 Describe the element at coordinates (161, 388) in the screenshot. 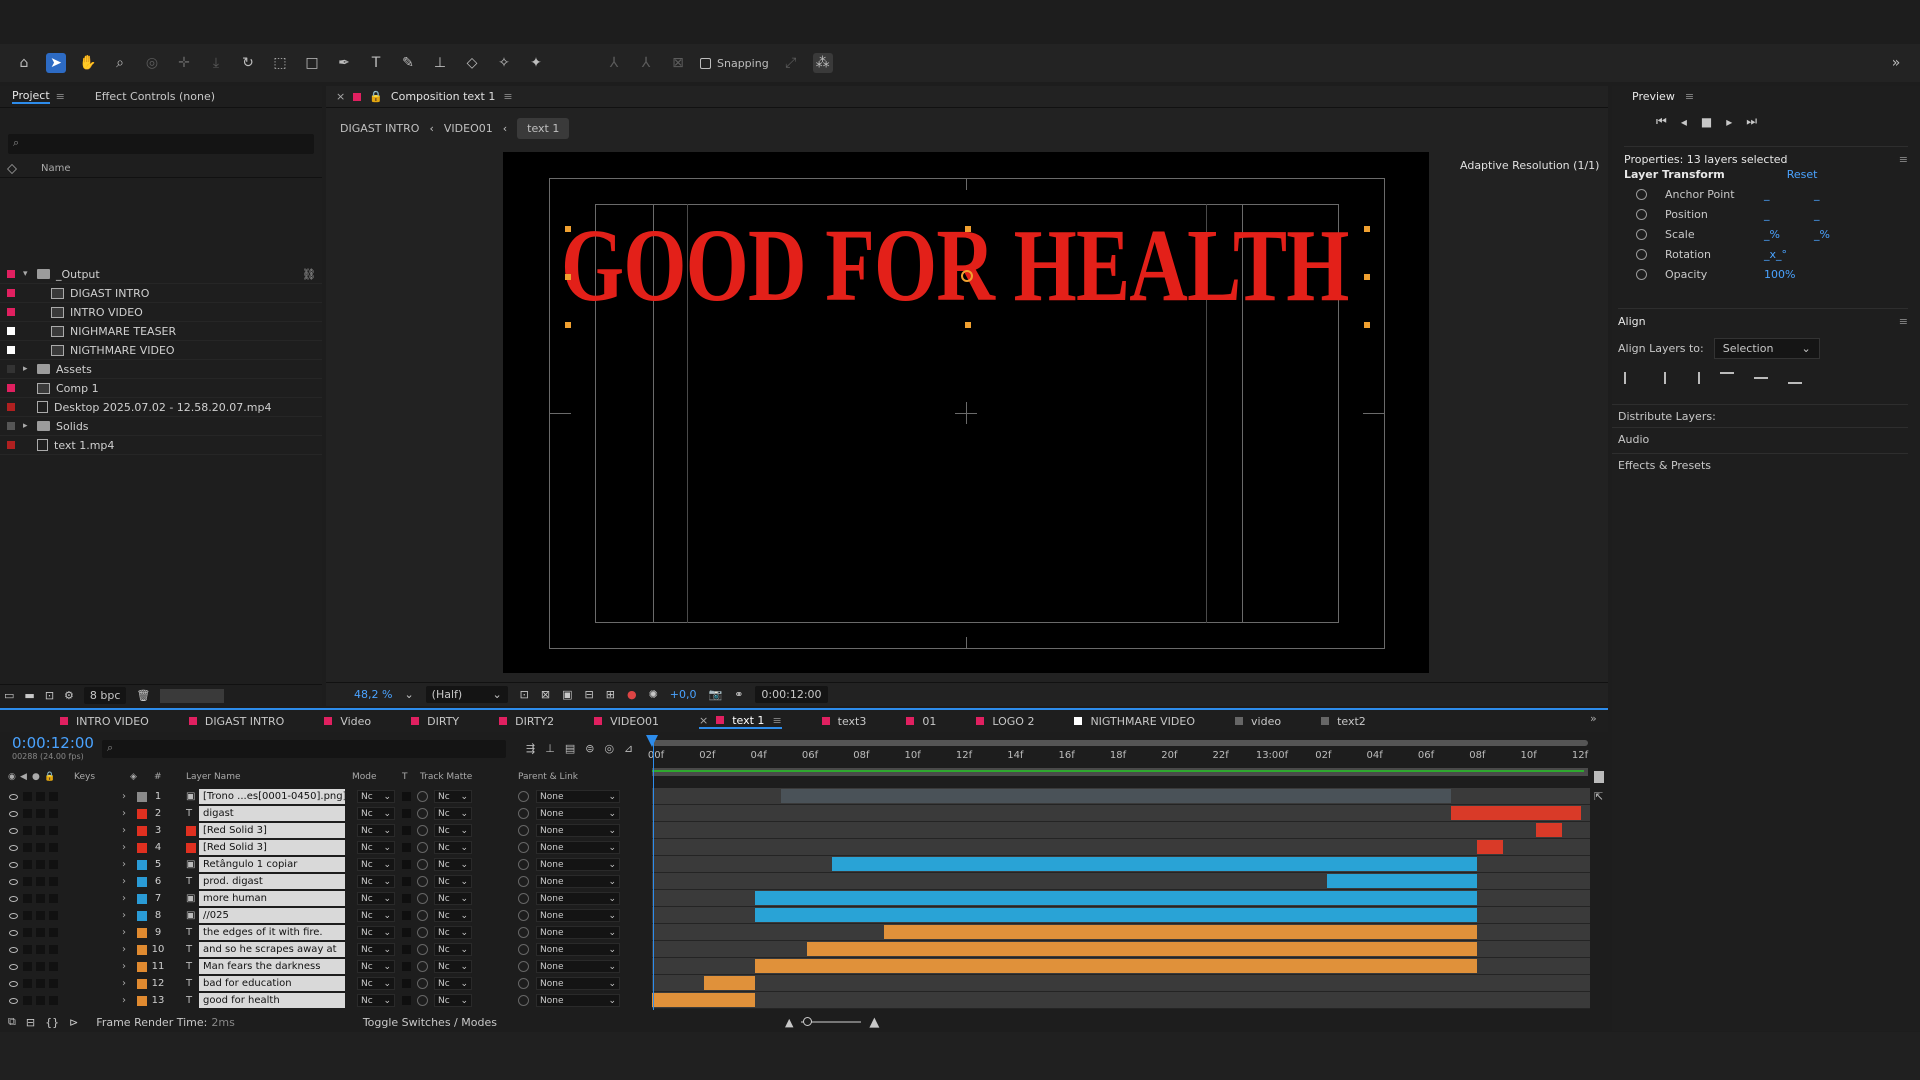

I see `project-item: Comp 1` at that location.